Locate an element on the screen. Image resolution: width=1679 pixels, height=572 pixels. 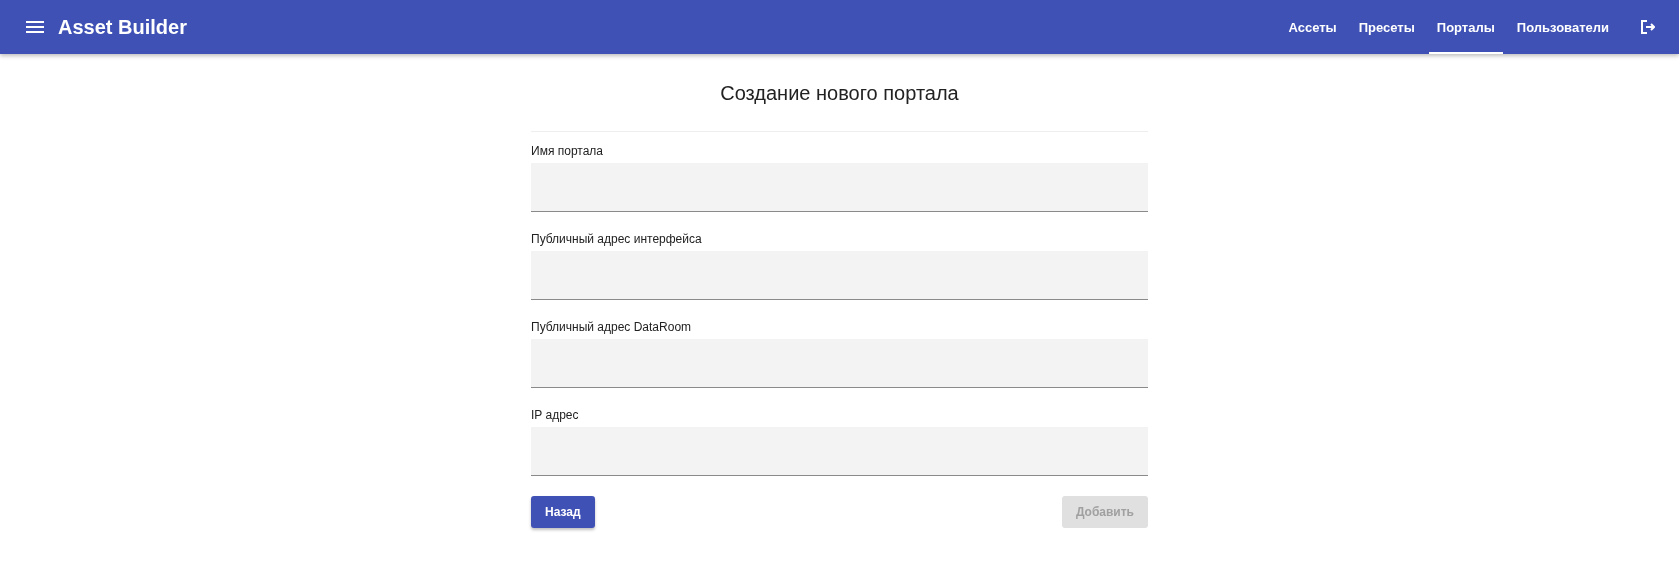
nav-tab: Пользователи is located at coordinates (1562, 27).